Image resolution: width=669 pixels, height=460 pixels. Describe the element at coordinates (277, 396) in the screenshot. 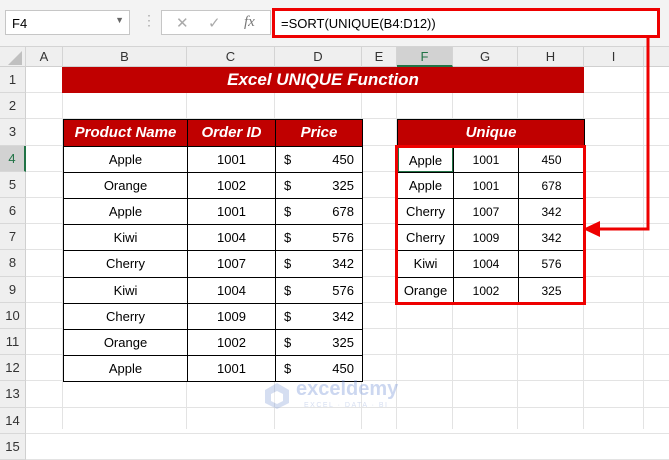

I see `exceldemy-logo-icon` at that location.